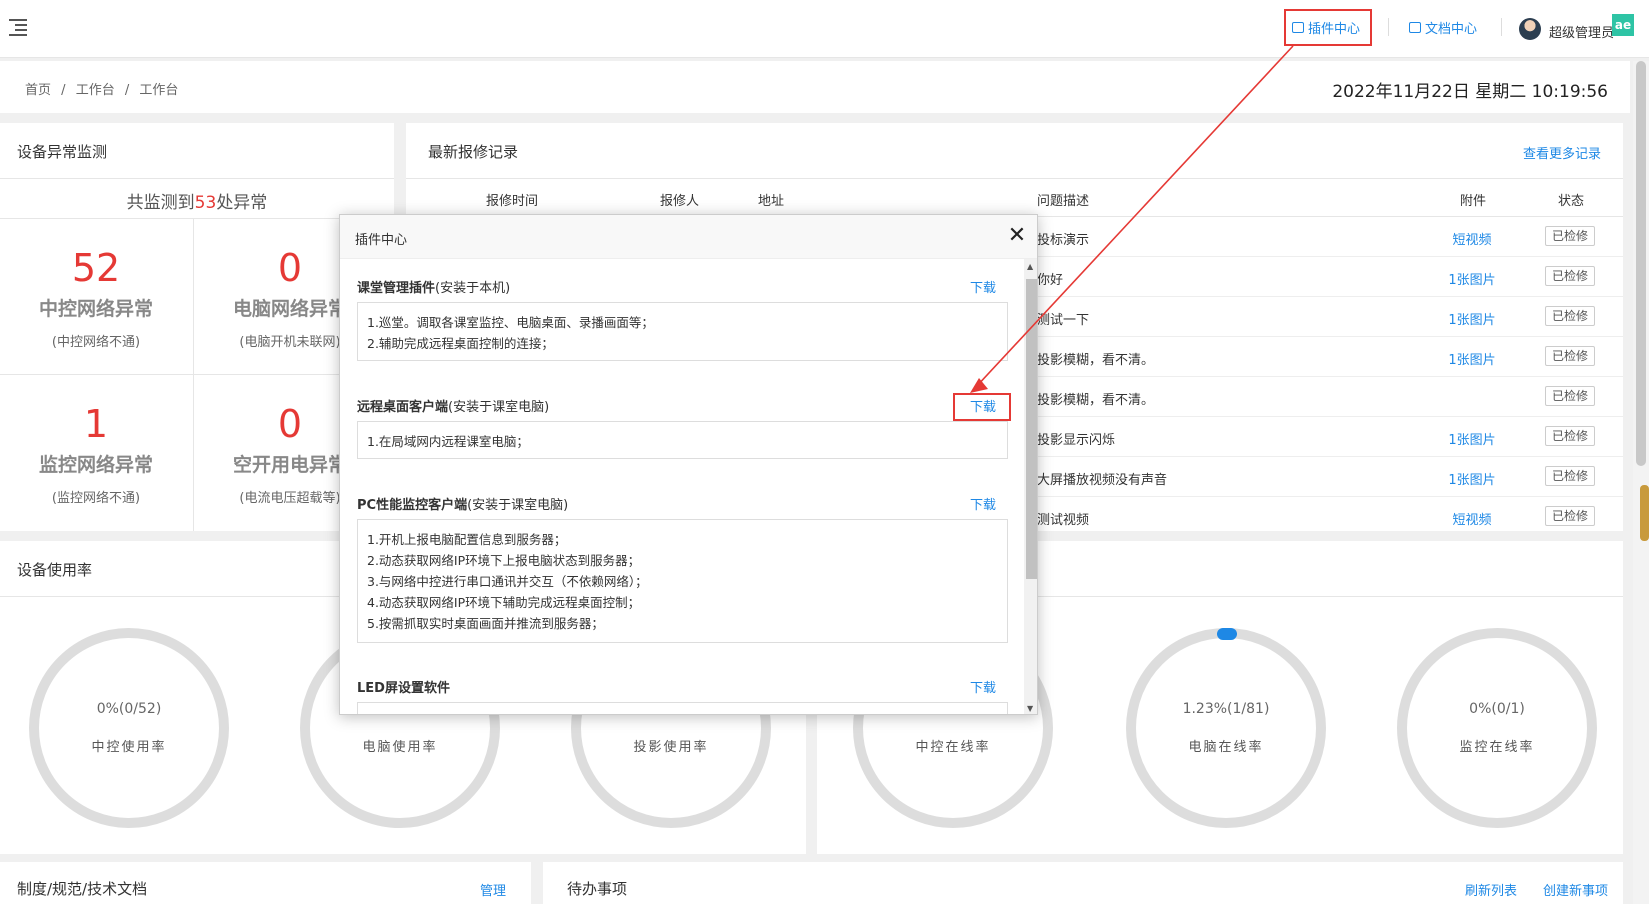 The height and width of the screenshot is (904, 1649). What do you see at coordinates (434, 288) in the screenshot?
I see `plugin-name: 课堂管理插件(安装于本机)` at bounding box center [434, 288].